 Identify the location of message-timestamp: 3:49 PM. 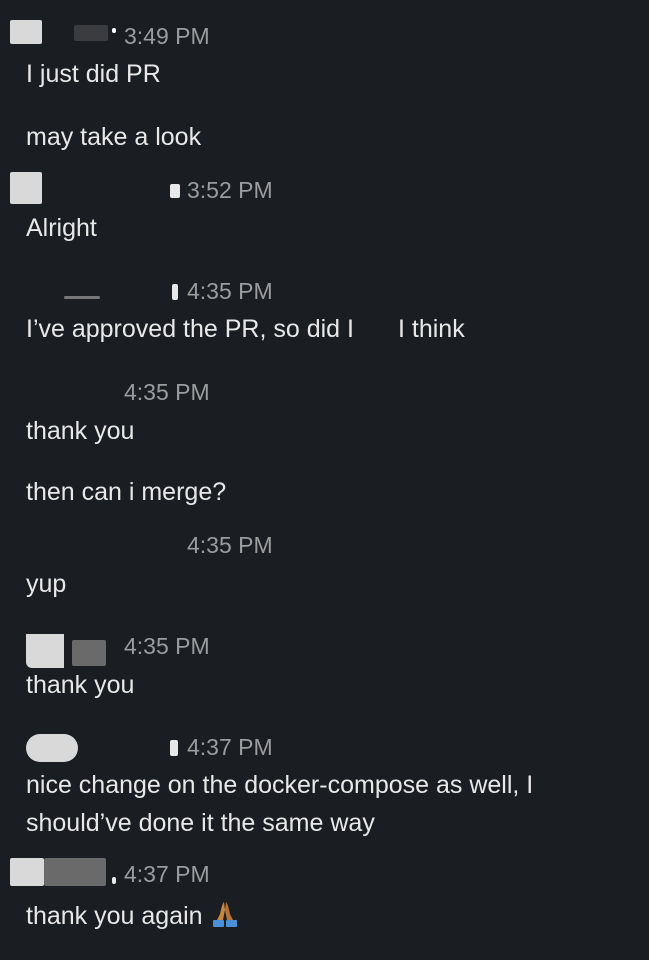
(167, 36).